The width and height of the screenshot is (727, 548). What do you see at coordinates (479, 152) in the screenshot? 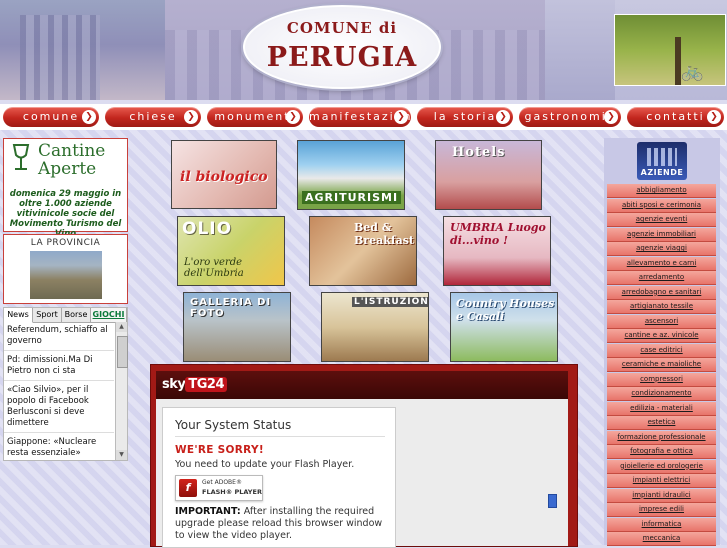
I see `tile-label: Hotels` at bounding box center [479, 152].